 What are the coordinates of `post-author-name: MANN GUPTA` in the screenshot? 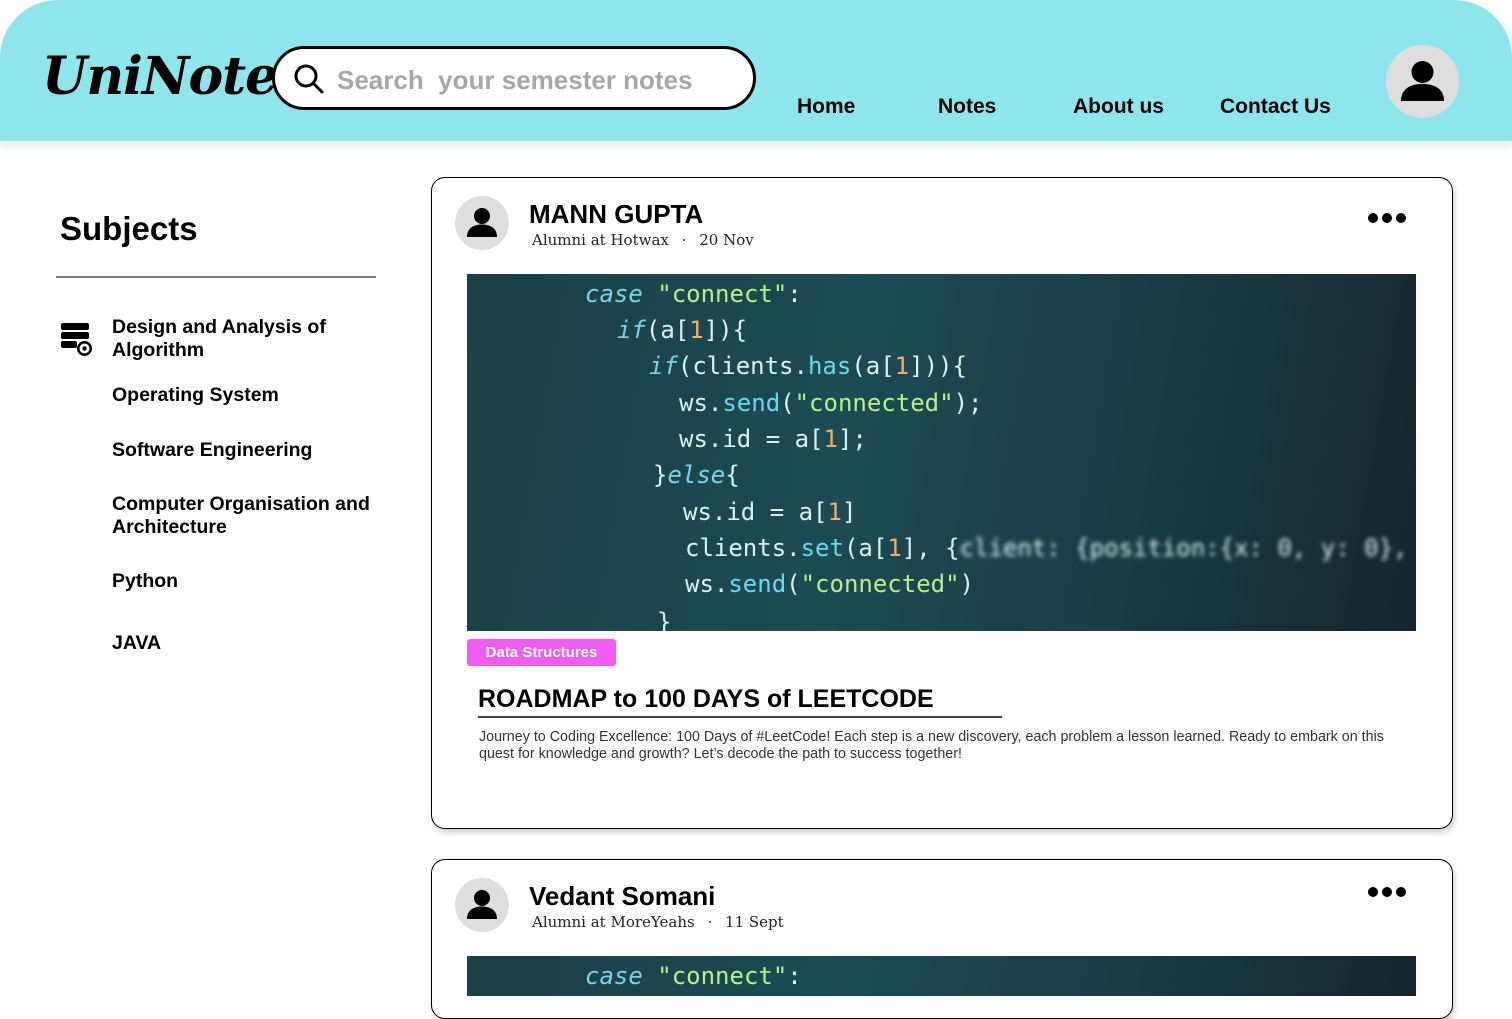 It's located at (616, 214).